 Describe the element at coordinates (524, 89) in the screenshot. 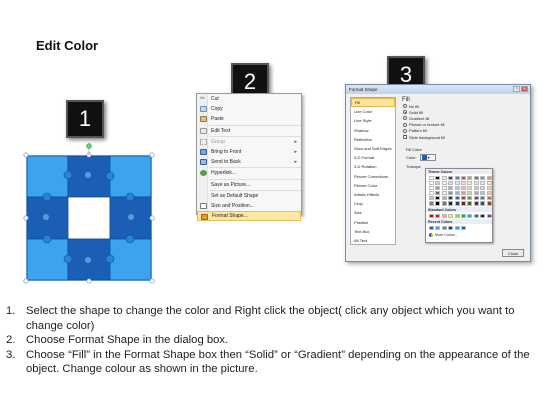

I see `close-icon: ✕` at that location.